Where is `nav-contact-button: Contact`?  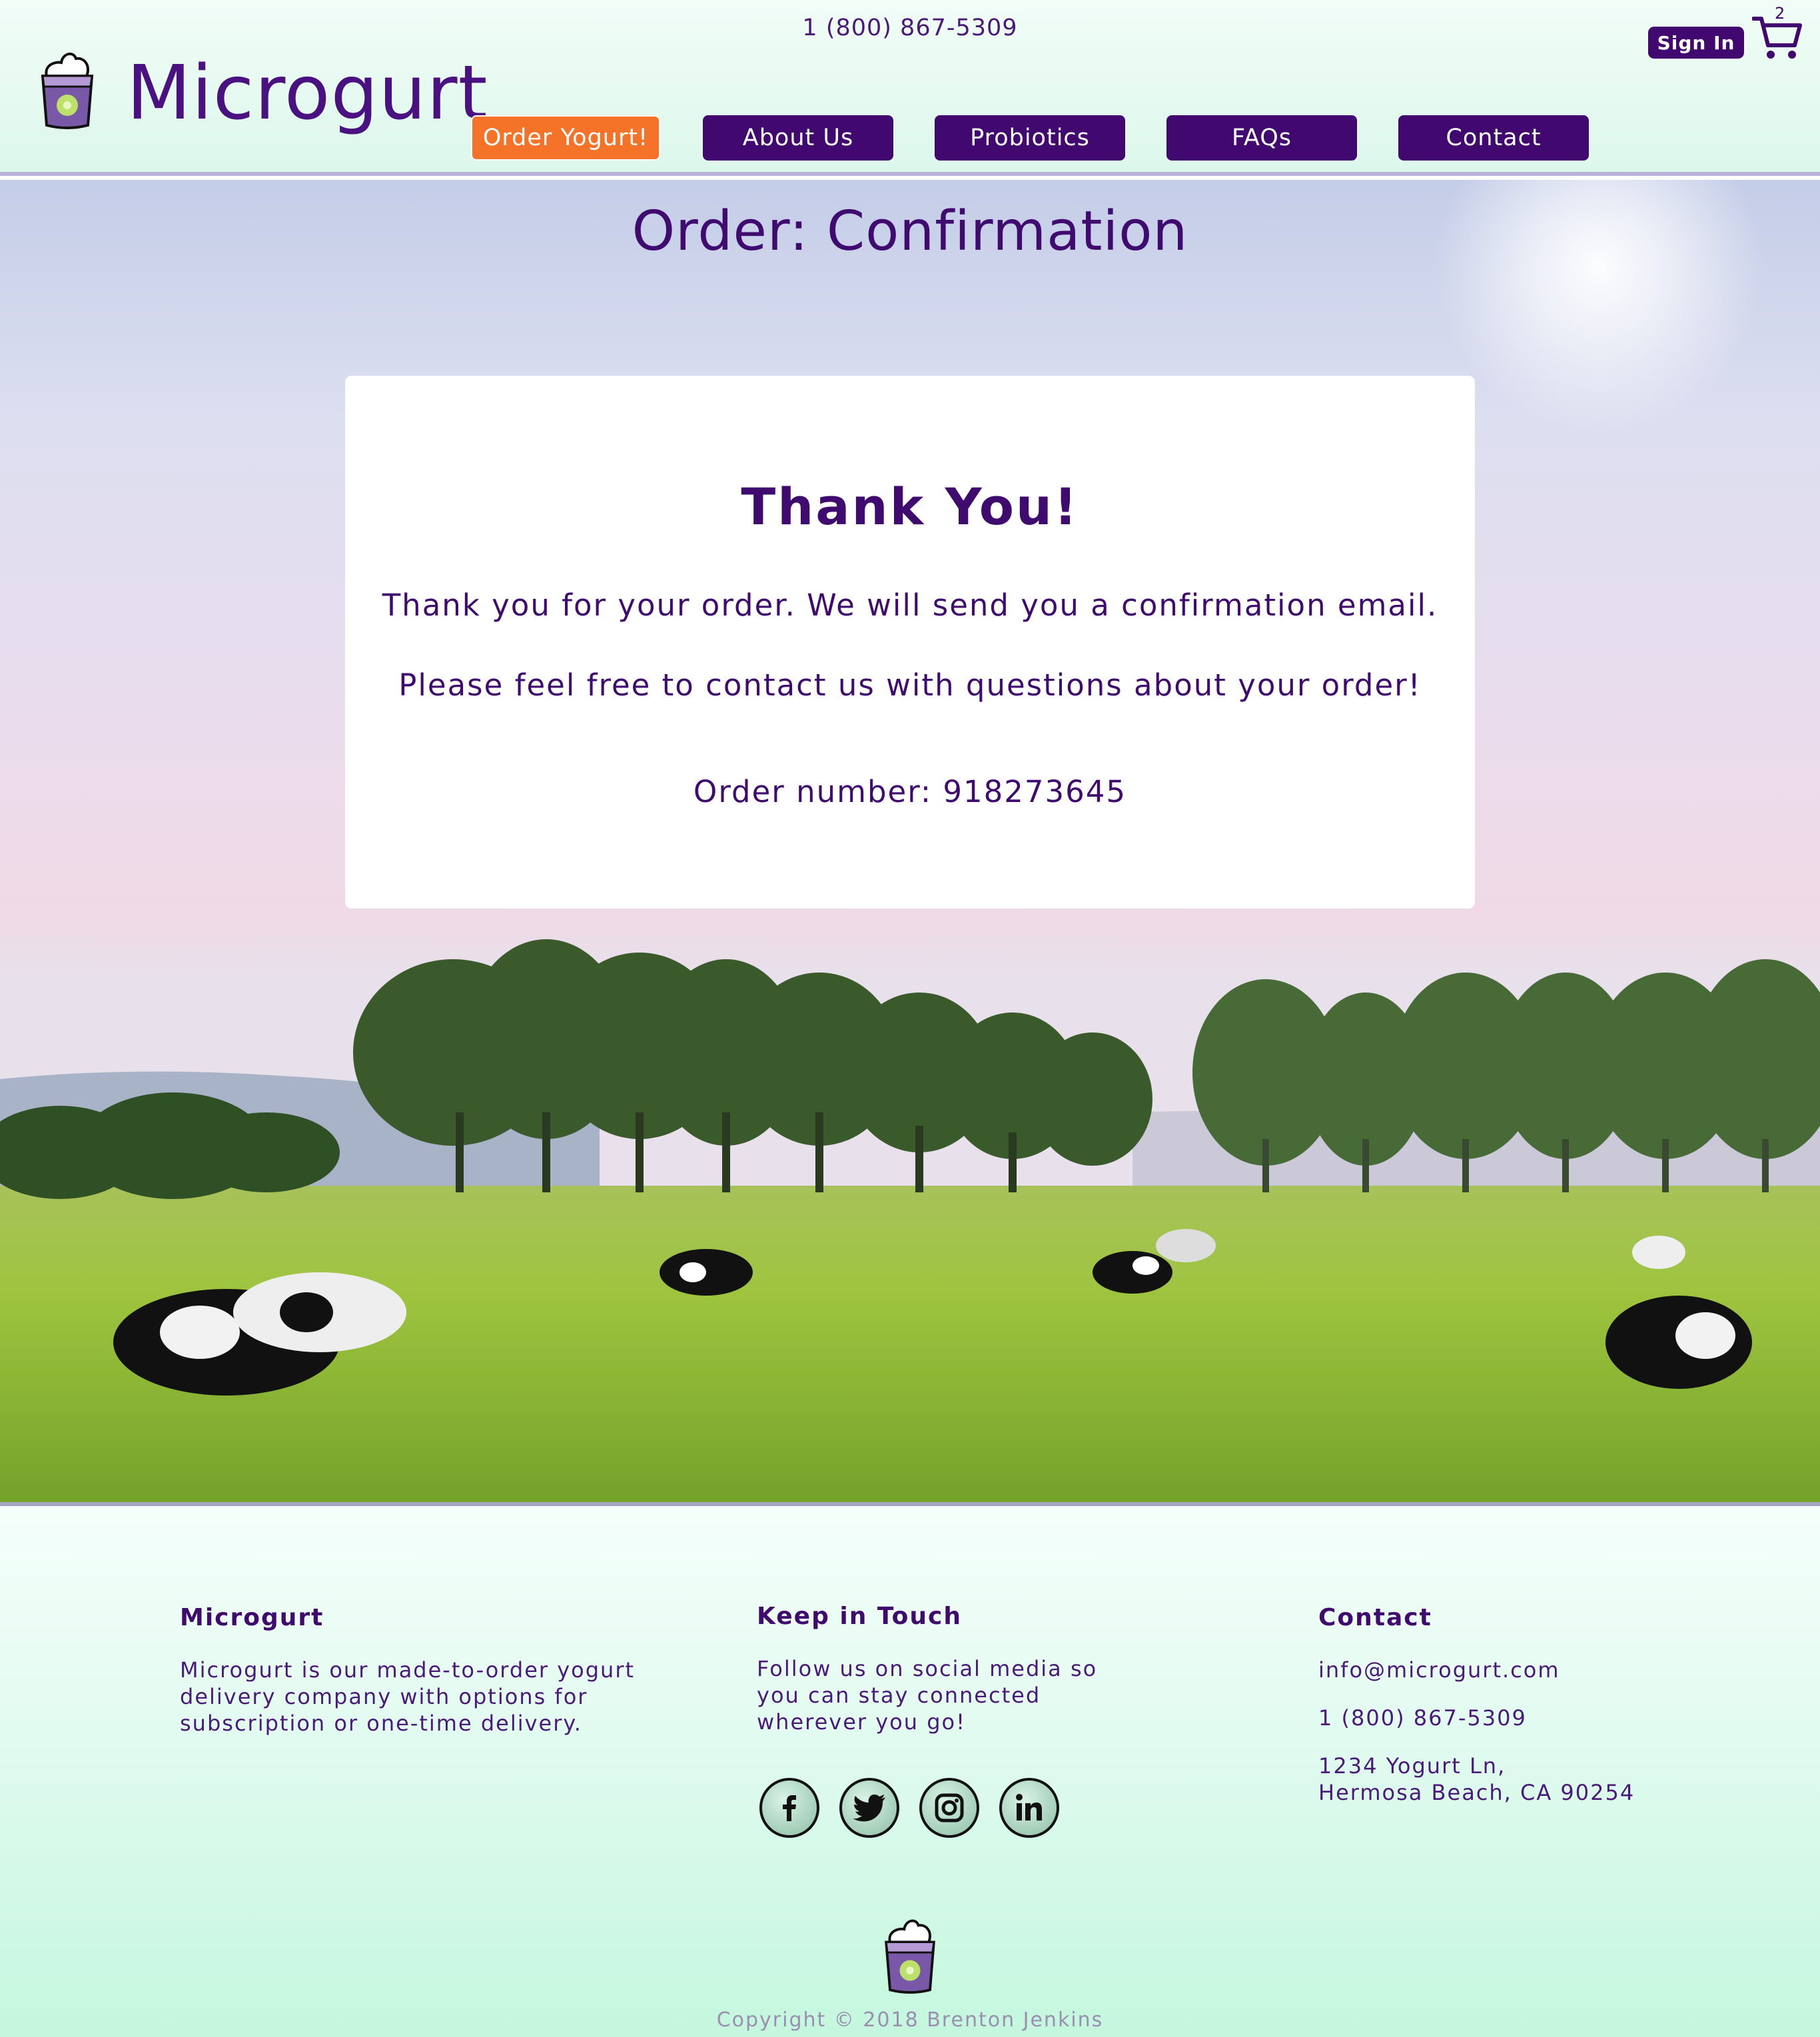 nav-contact-button: Contact is located at coordinates (1494, 138).